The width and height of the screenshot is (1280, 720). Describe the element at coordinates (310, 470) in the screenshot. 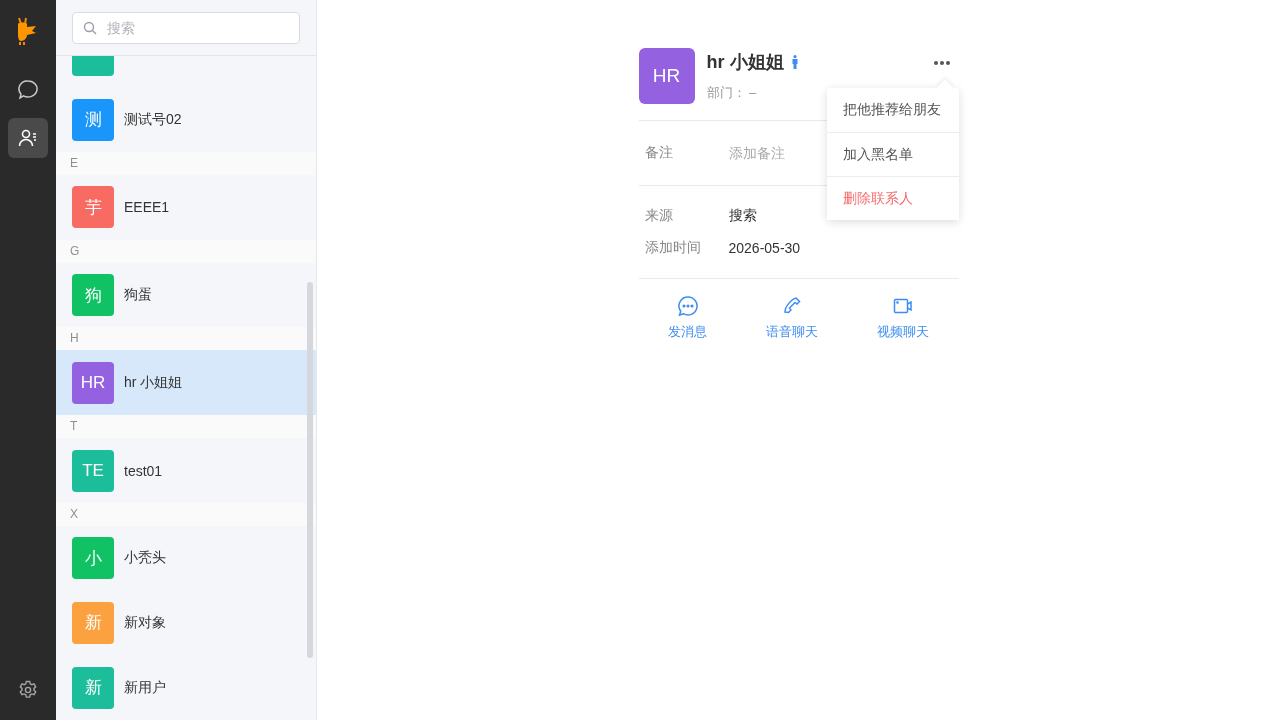

I see `scrollbar` at that location.